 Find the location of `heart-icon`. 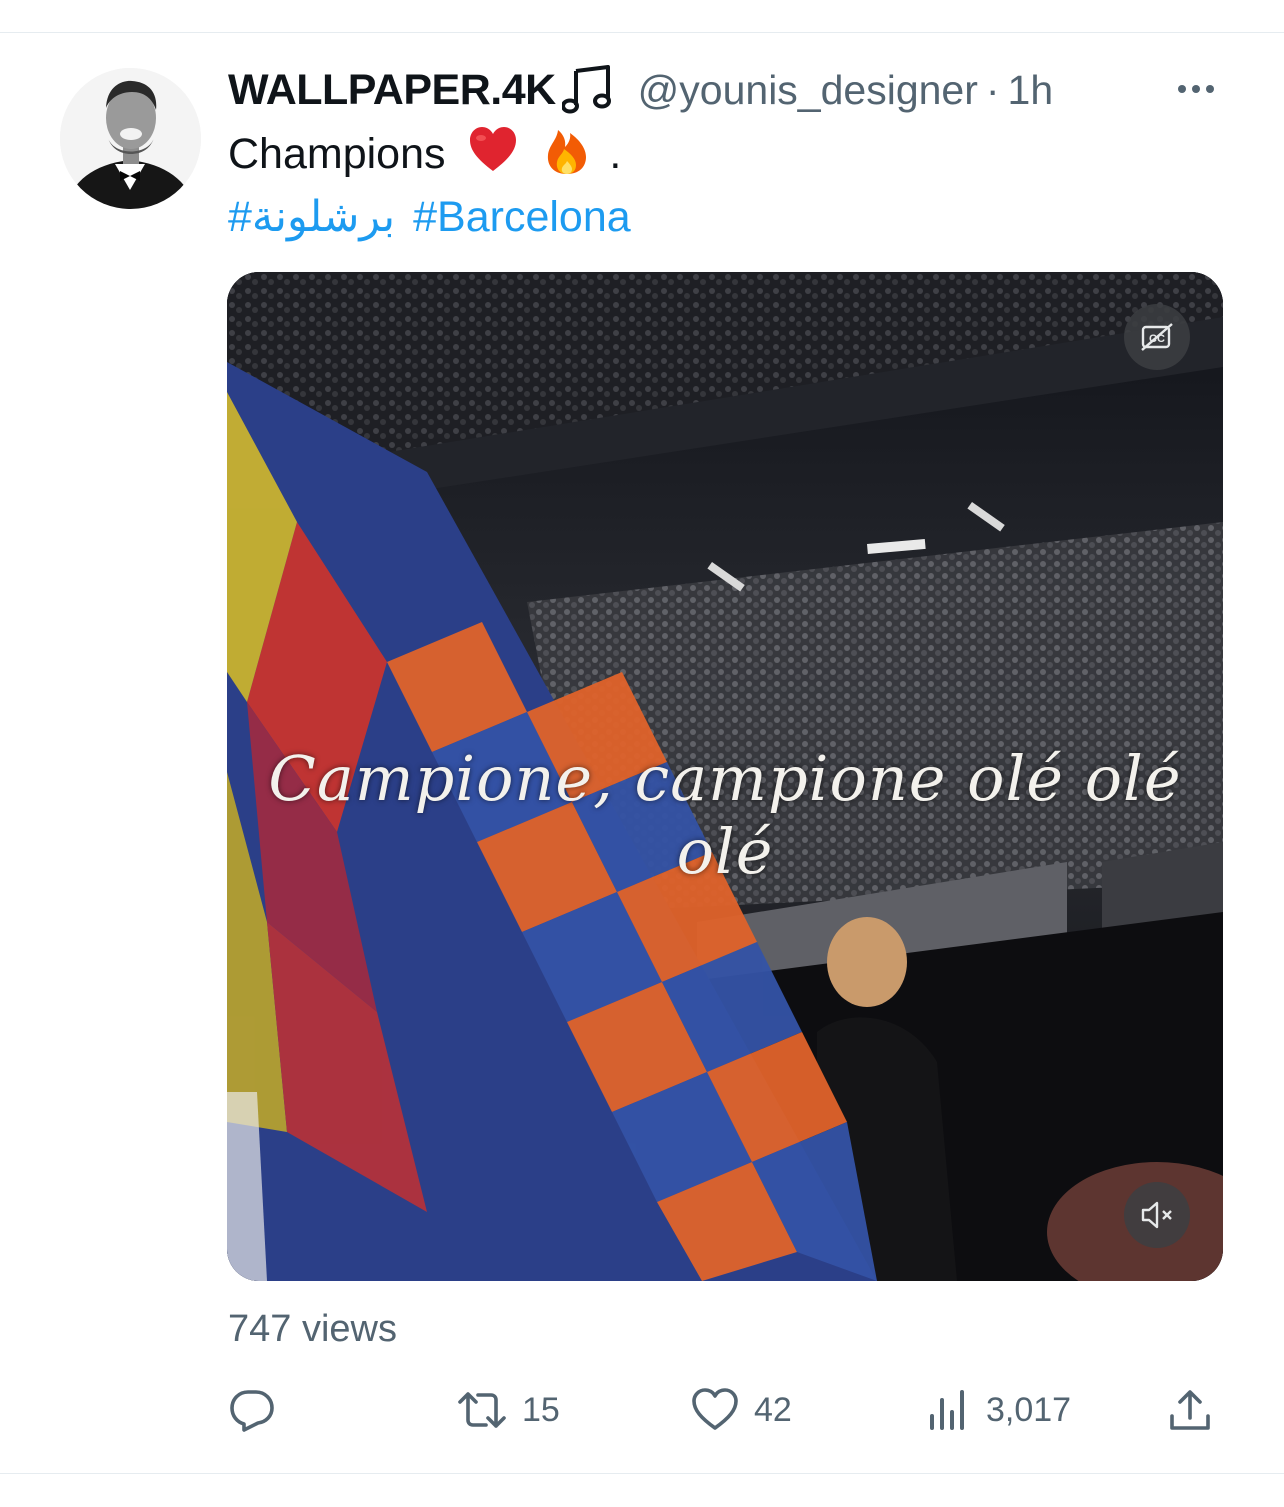

heart-icon is located at coordinates (715, 1409).